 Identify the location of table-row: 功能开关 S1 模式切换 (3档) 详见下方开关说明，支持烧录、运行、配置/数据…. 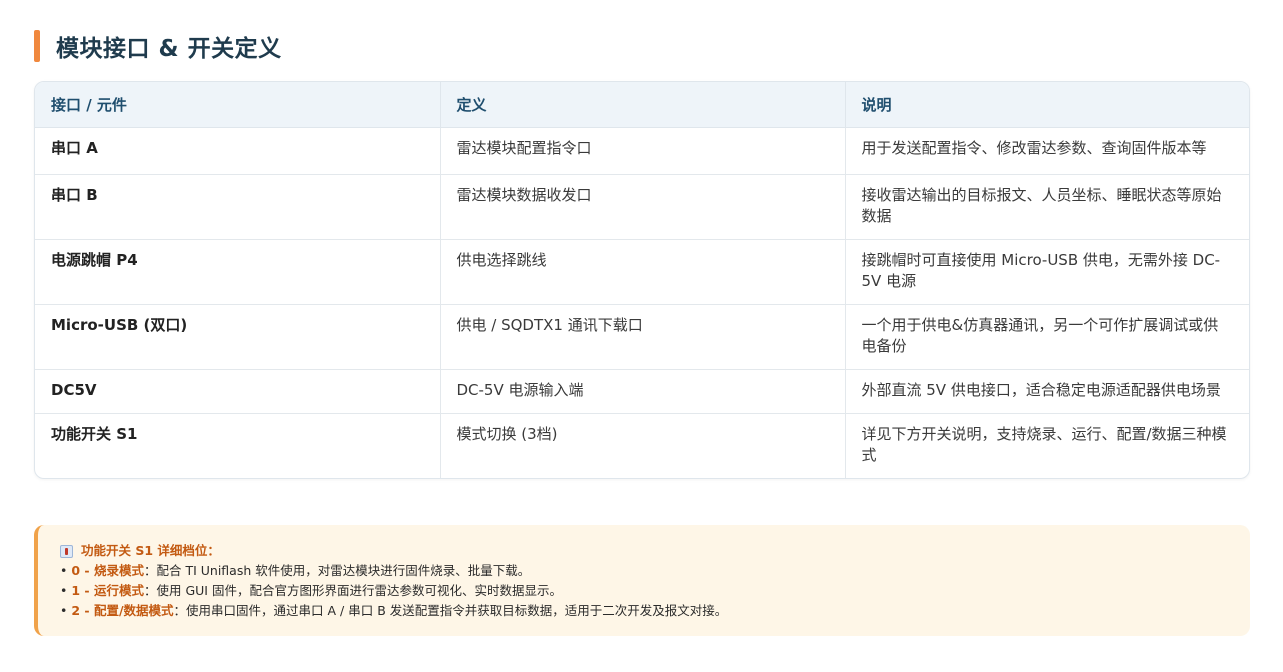
(642, 445).